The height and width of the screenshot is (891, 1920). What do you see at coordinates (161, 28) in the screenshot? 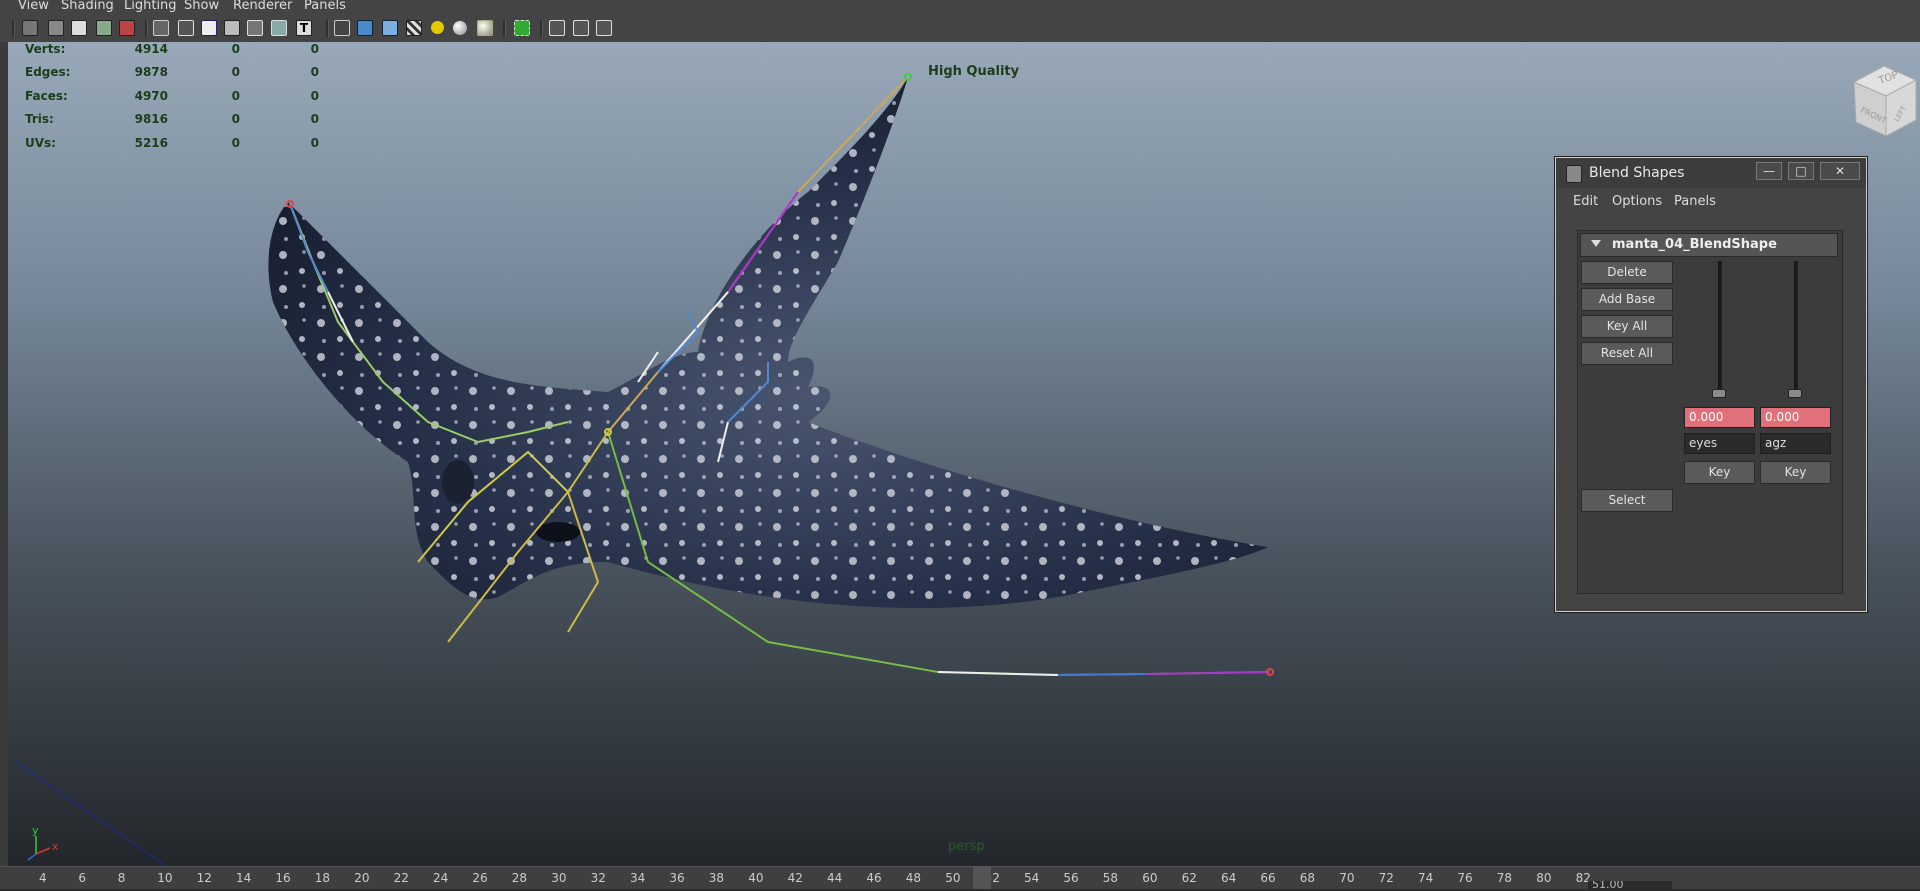
I see `wireframe-icon` at bounding box center [161, 28].